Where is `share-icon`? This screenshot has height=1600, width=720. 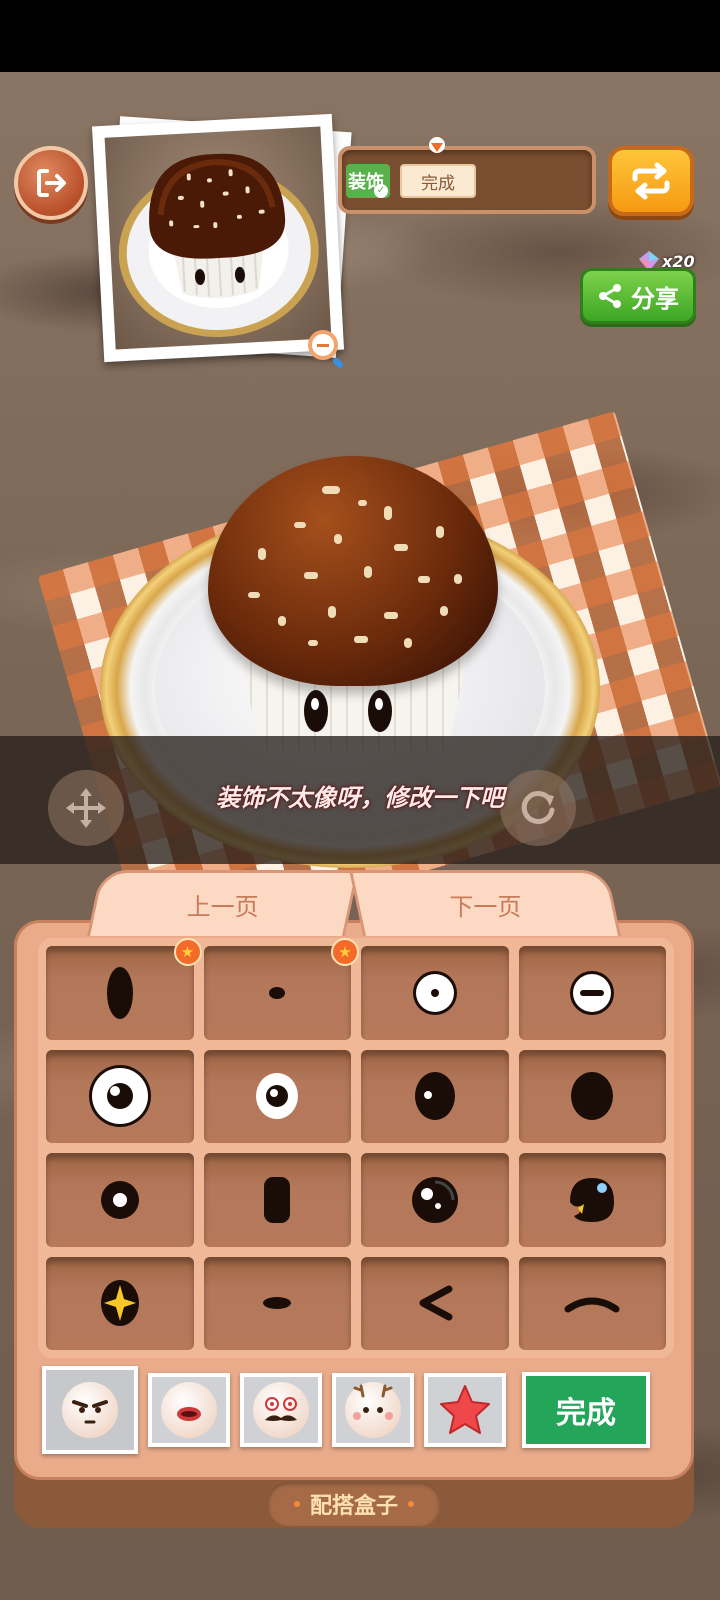
share-icon is located at coordinates (610, 296).